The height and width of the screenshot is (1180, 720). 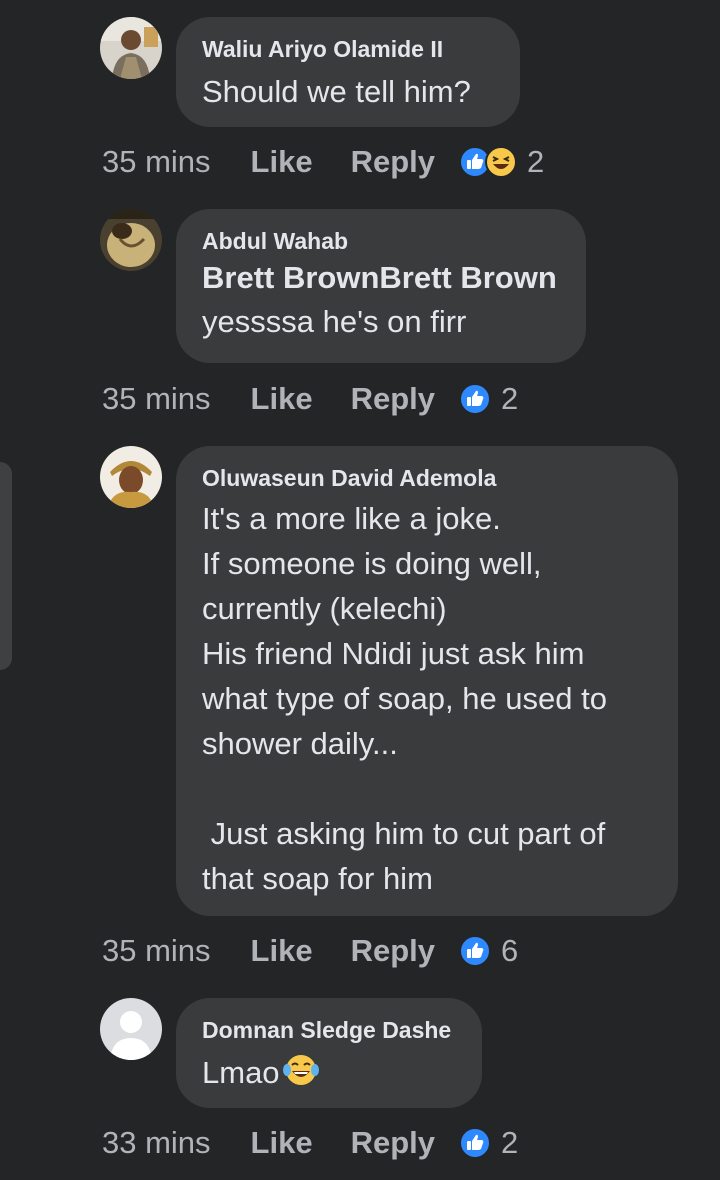 I want to click on side-scroll-handle, so click(x=6, y=566).